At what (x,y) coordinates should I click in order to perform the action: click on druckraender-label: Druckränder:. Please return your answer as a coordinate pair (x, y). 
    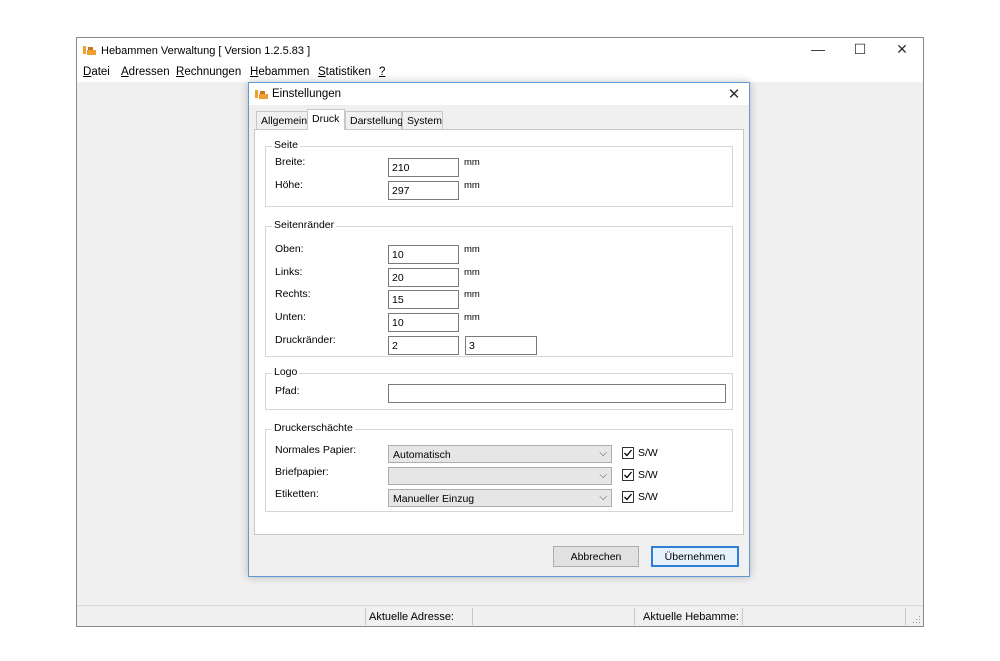
    Looking at the image, I should click on (305, 340).